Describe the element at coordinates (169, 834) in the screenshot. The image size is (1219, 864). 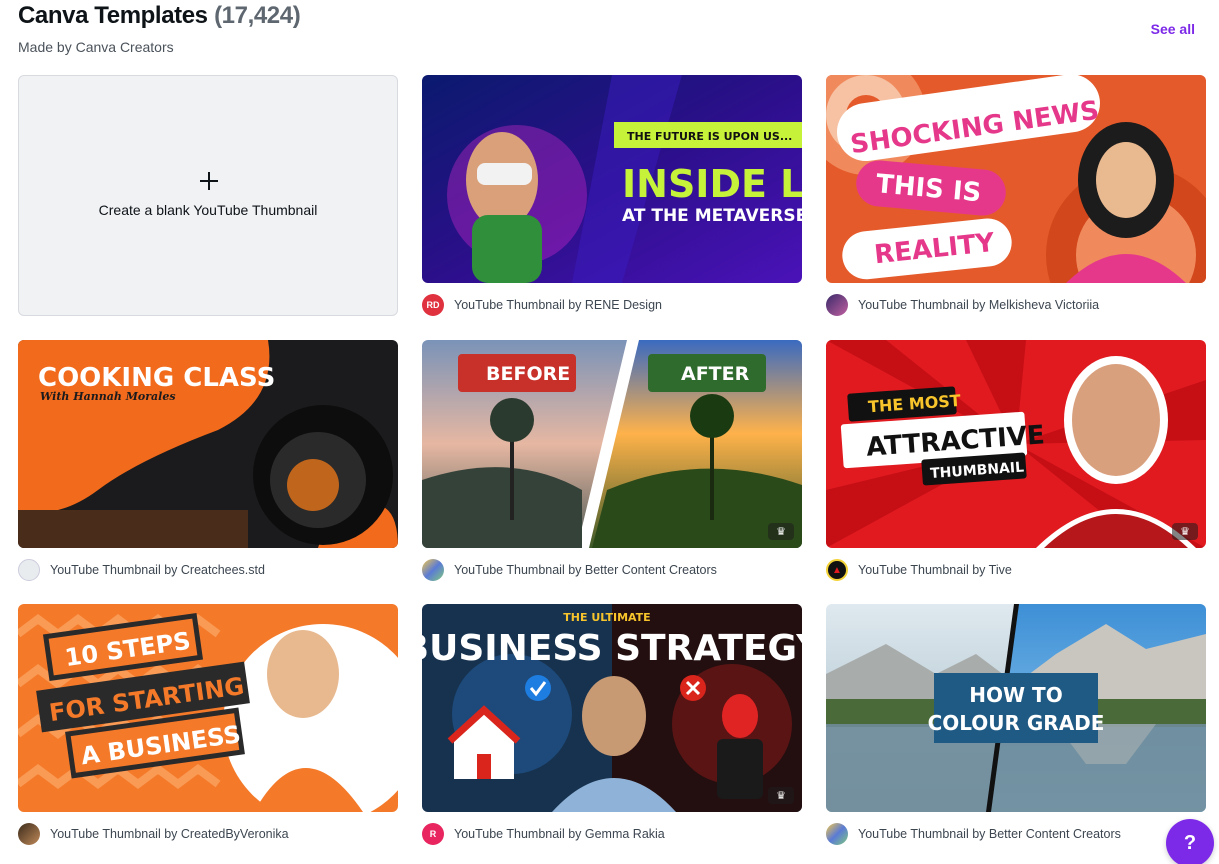
I see `template-caption: YouTube Thumbnail by CreatedByVeronika` at that location.